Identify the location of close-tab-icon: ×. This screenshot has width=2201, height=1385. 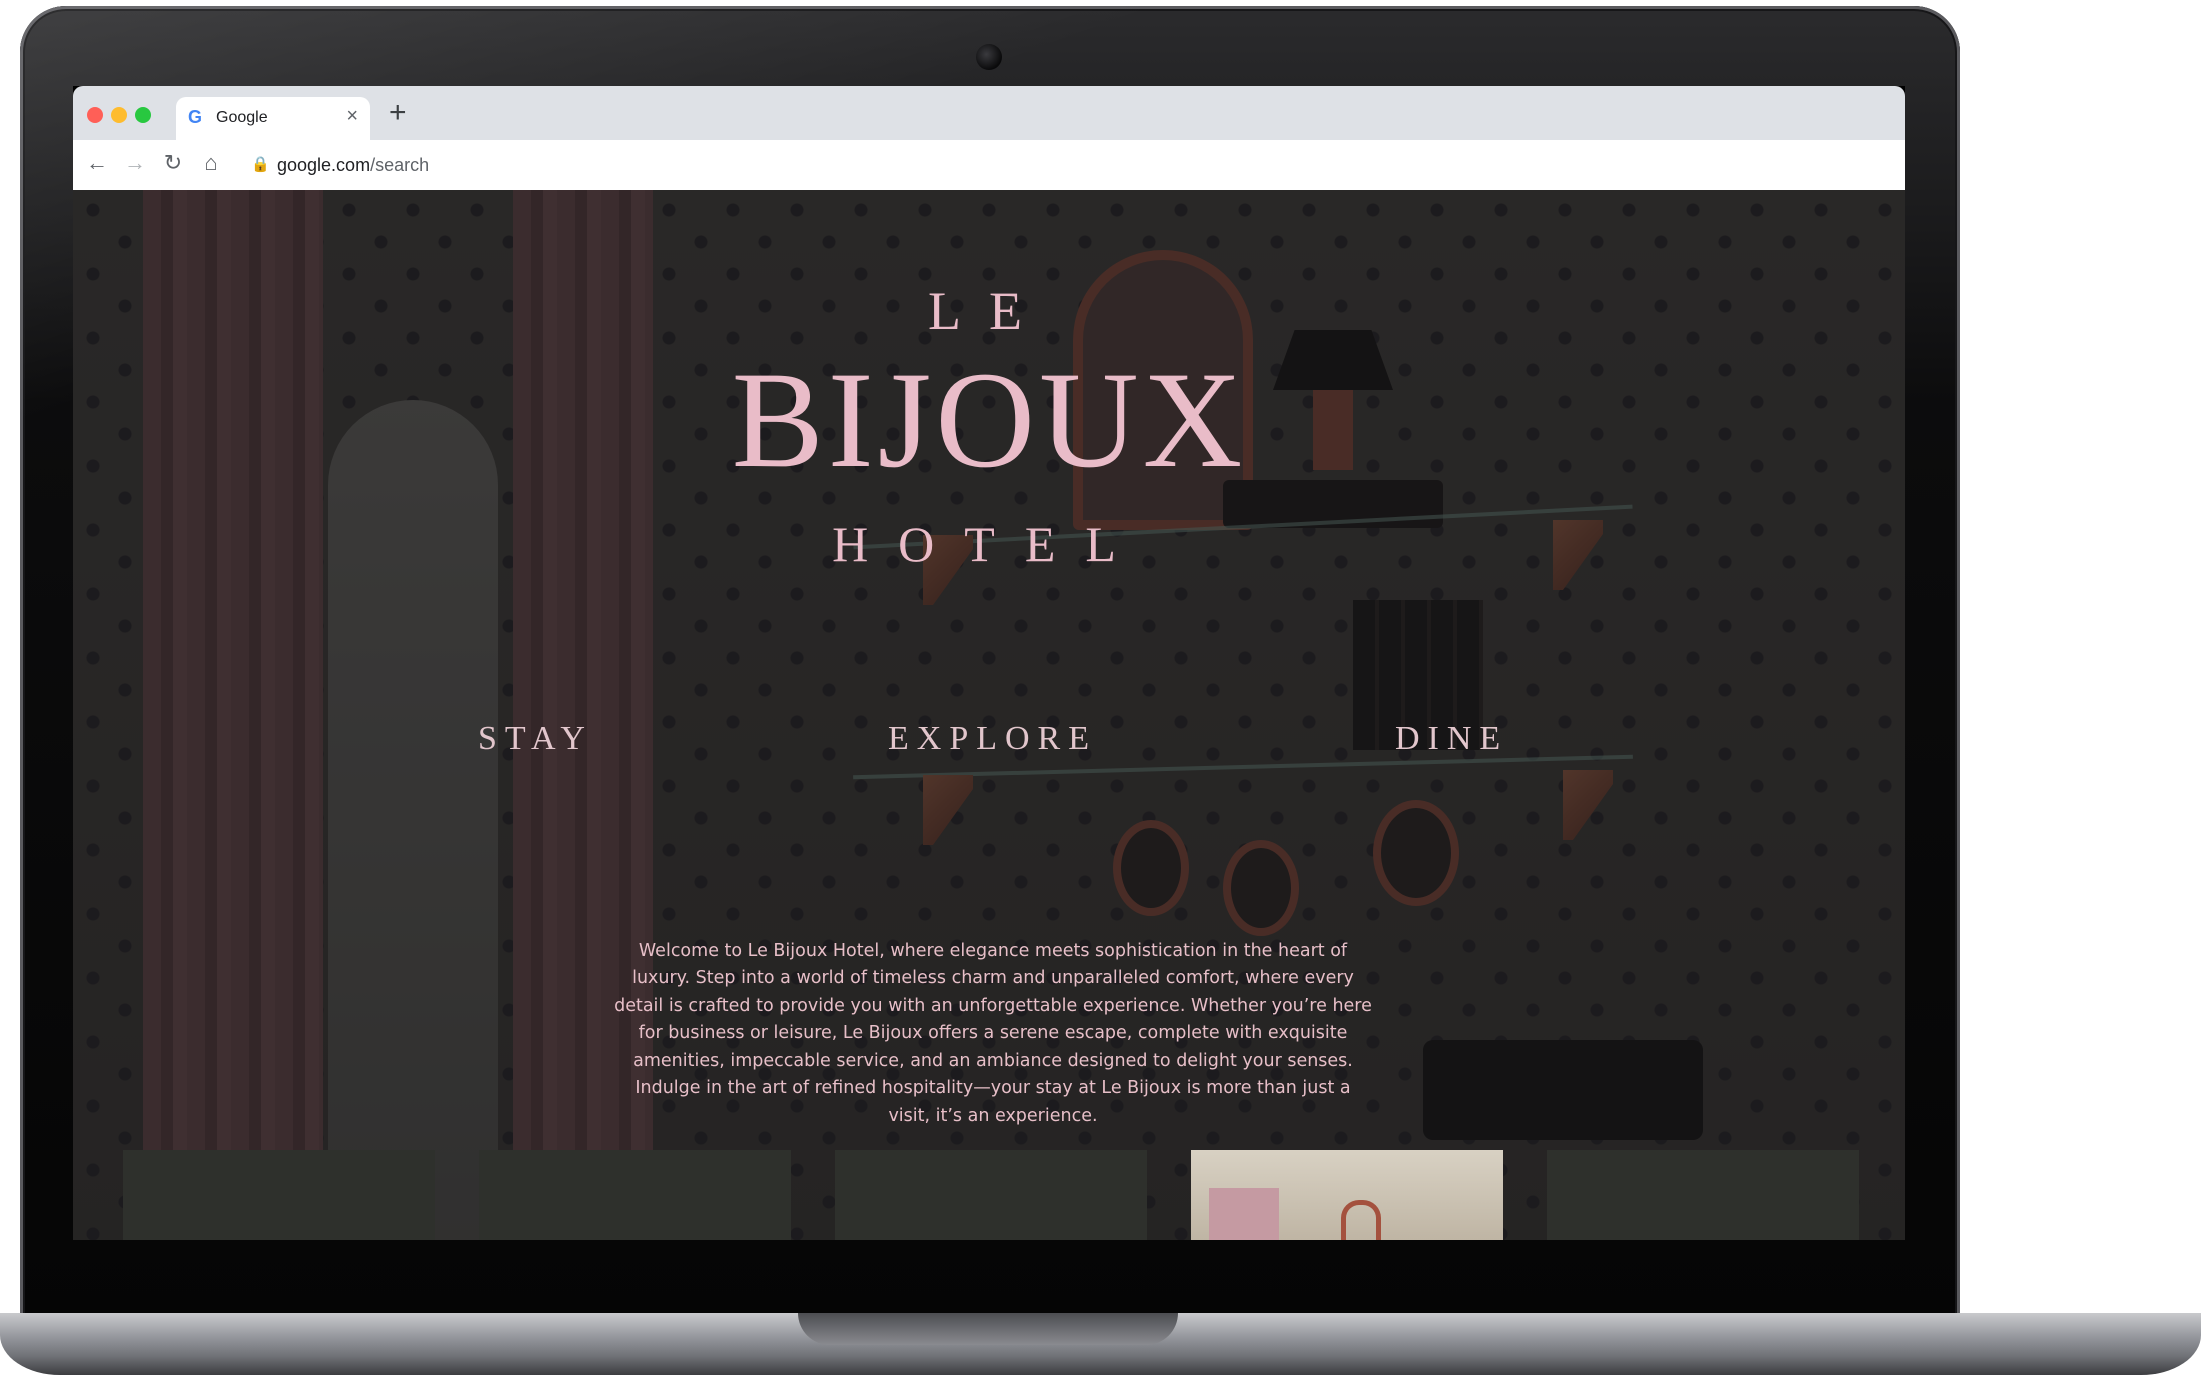
(352, 116).